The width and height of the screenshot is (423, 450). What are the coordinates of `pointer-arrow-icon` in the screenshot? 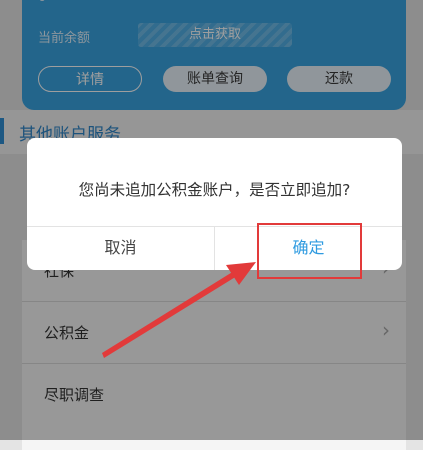 It's located at (179, 310).